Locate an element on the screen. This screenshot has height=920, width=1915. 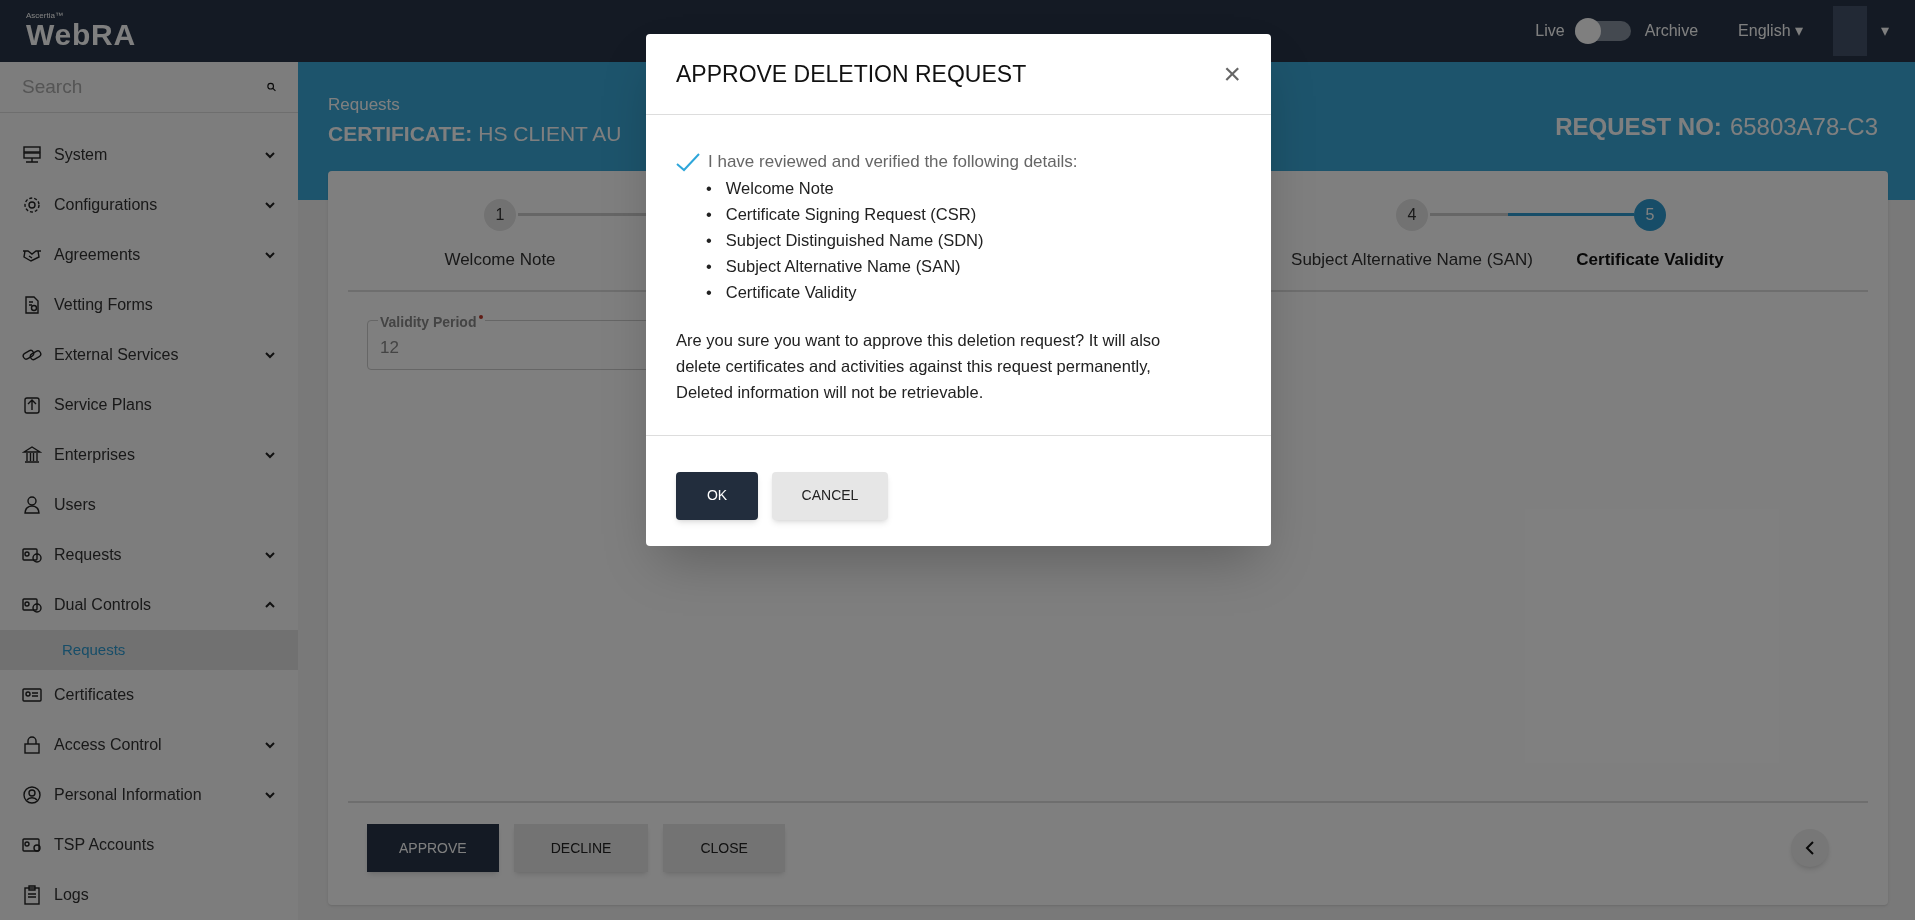
sidebar-item: Personal Information is located at coordinates (149, 795).